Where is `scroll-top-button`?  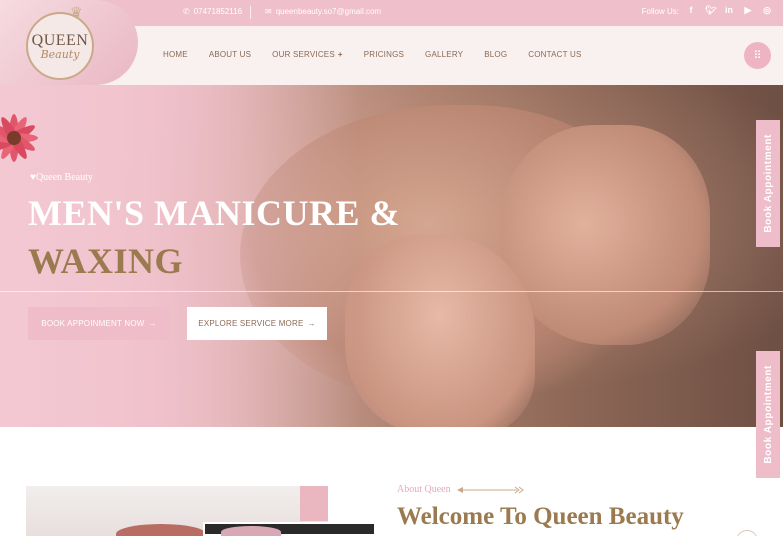
scroll-top-button is located at coordinates (747, 533).